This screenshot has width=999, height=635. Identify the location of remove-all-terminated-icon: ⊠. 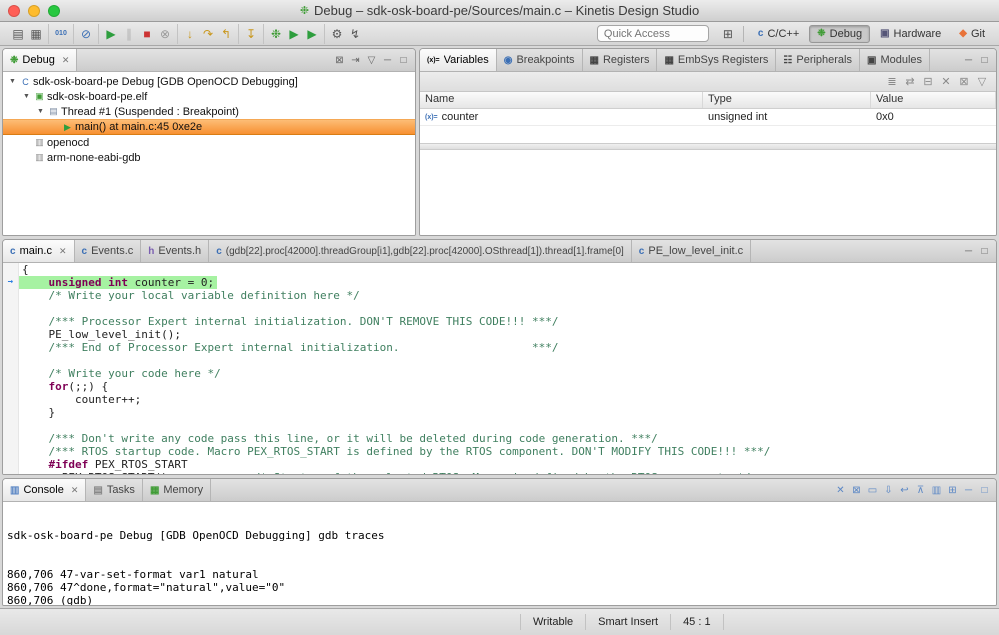
(339, 60).